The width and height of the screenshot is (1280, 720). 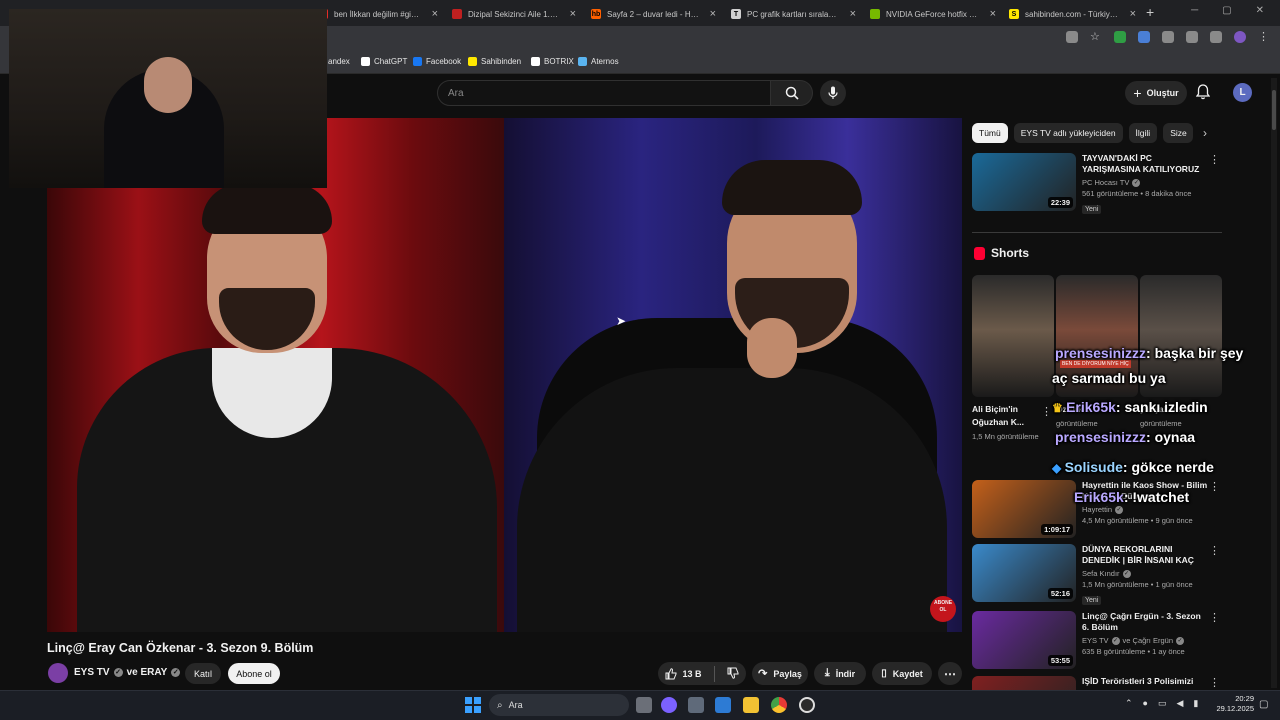 I want to click on taskbar-clock: 20:29 29.12.2025, so click(x=1235, y=704).